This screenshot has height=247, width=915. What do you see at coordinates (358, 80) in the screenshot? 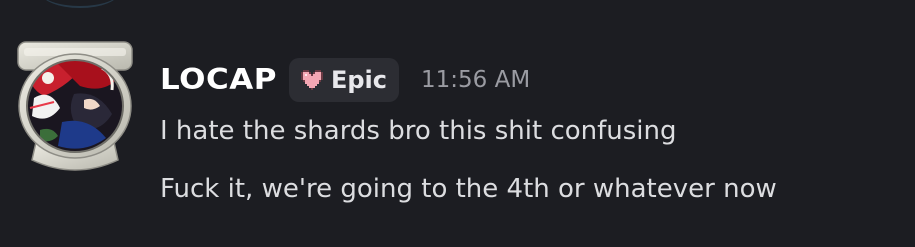
I see `guild-tag-label: Epic` at bounding box center [358, 80].